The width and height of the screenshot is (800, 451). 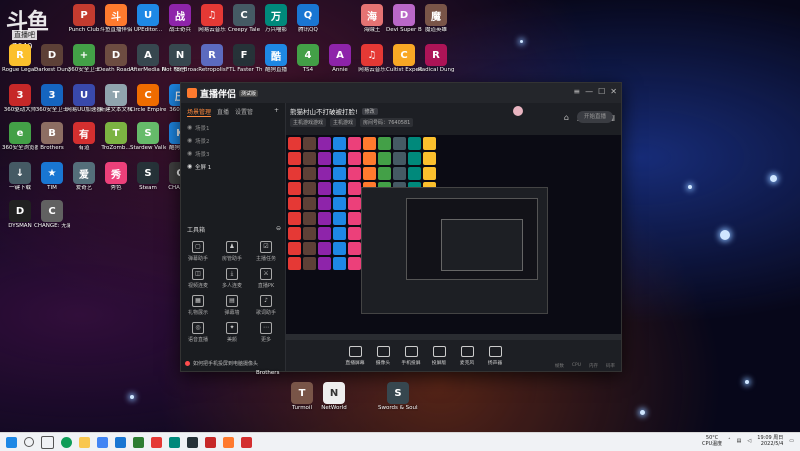 I want to click on desktop-icon: D DYSMAN, so click(x=20, y=214).